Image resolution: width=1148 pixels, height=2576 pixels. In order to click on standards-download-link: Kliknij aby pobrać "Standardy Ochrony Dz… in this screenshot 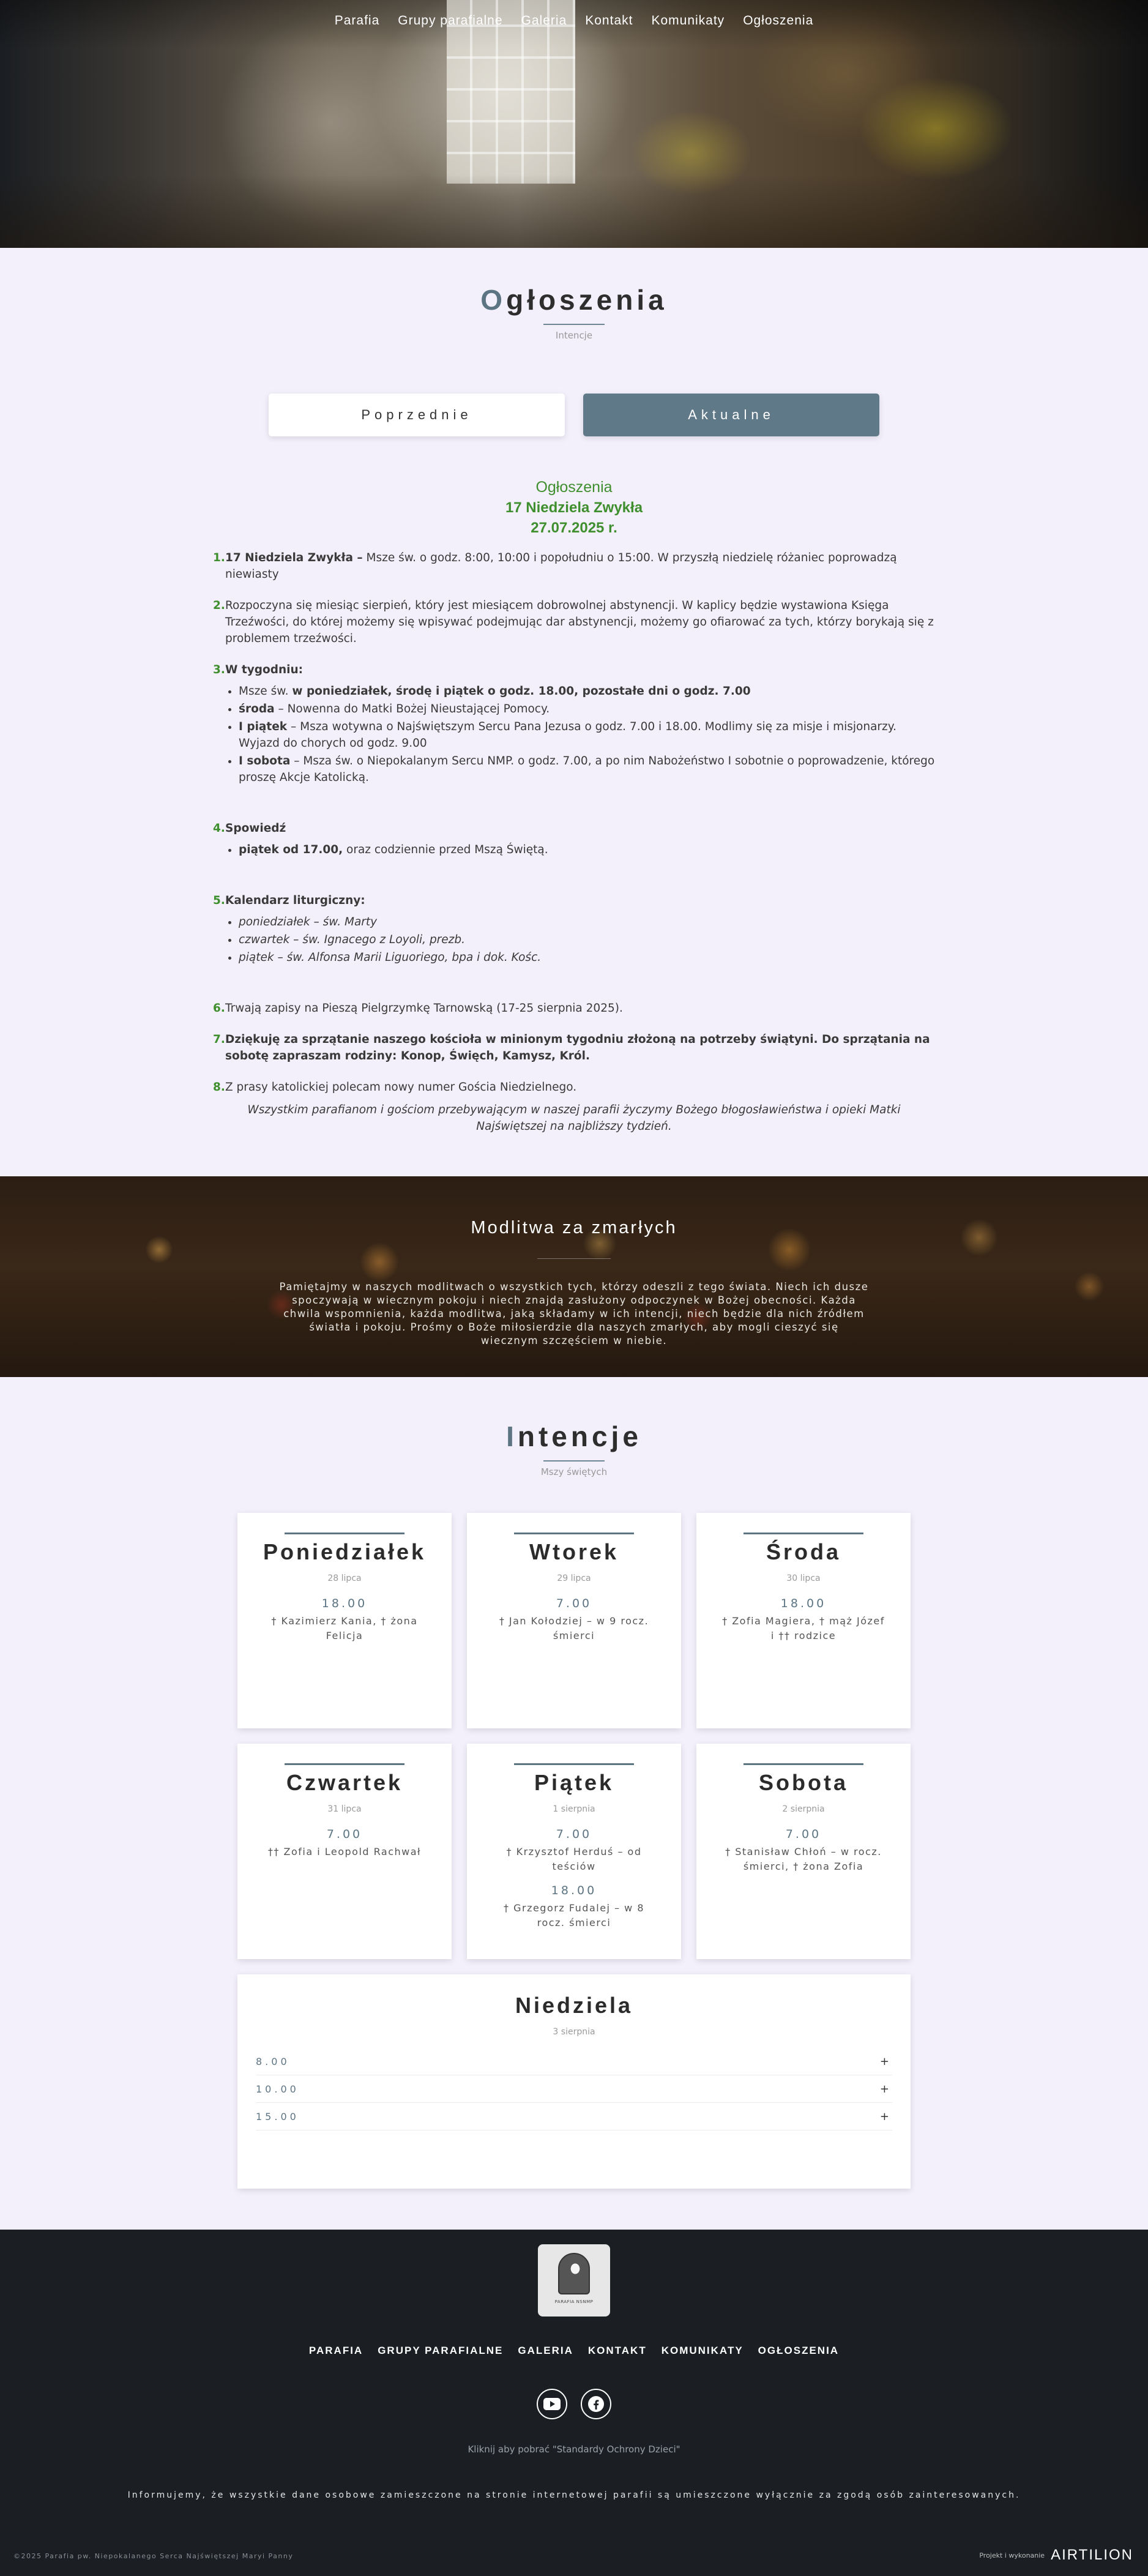, I will do `click(574, 2449)`.